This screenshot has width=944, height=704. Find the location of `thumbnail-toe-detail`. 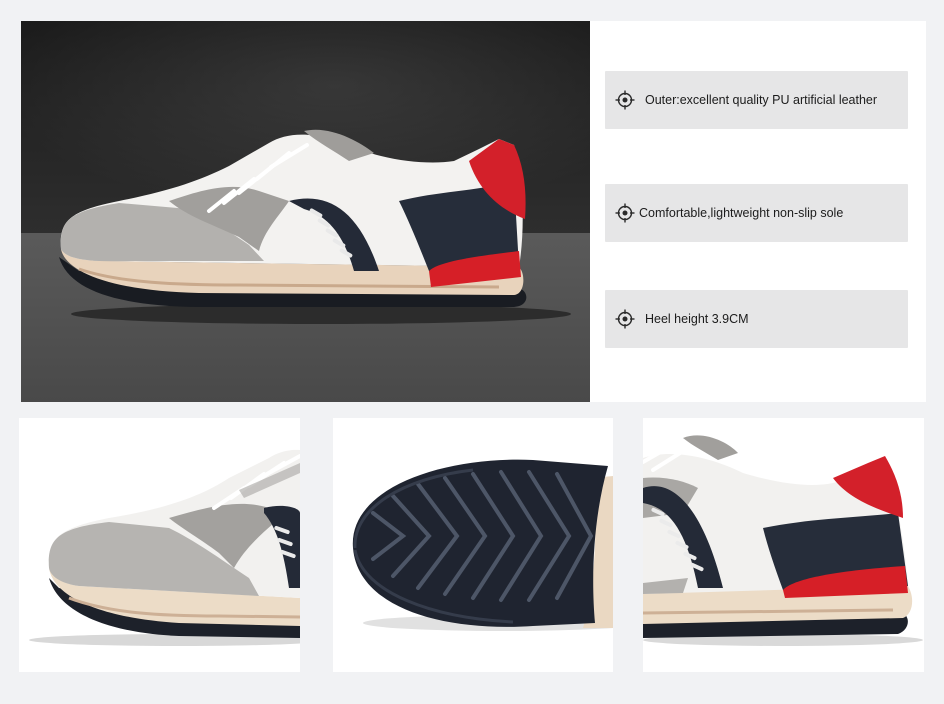

thumbnail-toe-detail is located at coordinates (159, 545).